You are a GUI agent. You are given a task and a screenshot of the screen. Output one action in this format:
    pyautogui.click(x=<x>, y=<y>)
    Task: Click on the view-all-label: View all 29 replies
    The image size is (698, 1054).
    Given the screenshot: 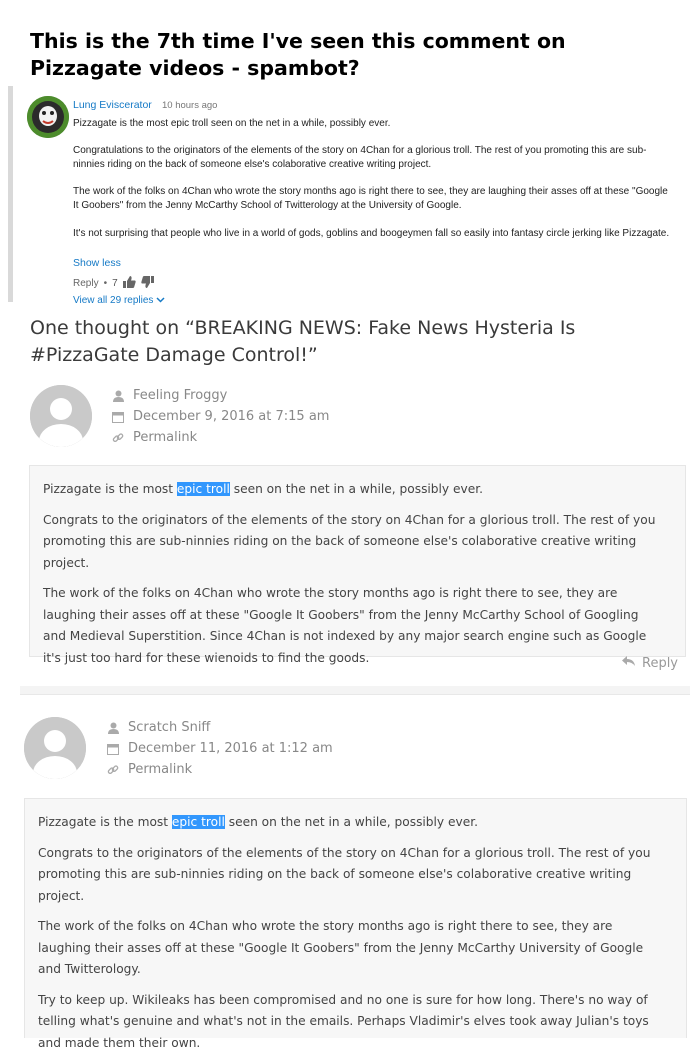 What is the action you would take?
    pyautogui.click(x=113, y=300)
    